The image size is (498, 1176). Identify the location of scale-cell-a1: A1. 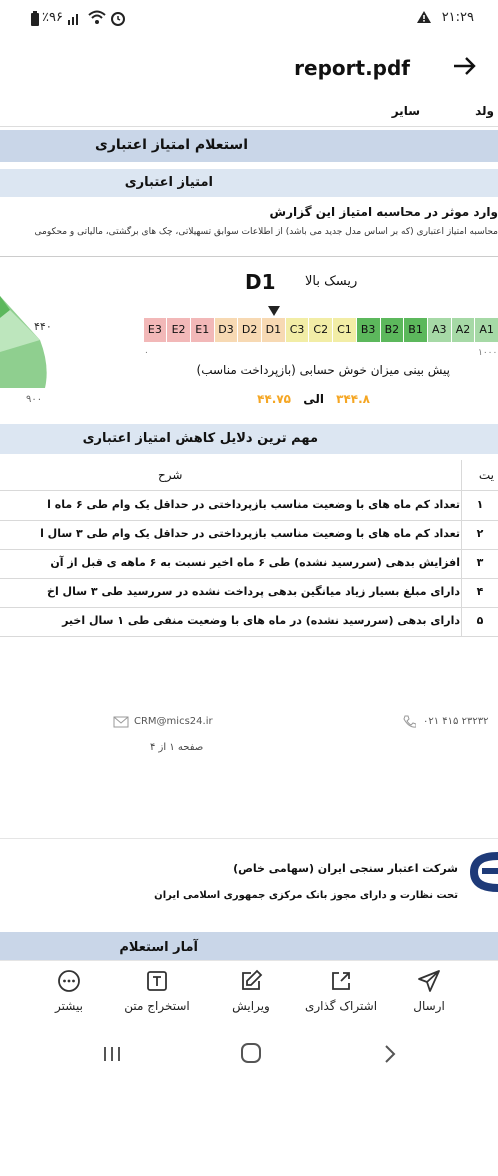
(486, 330).